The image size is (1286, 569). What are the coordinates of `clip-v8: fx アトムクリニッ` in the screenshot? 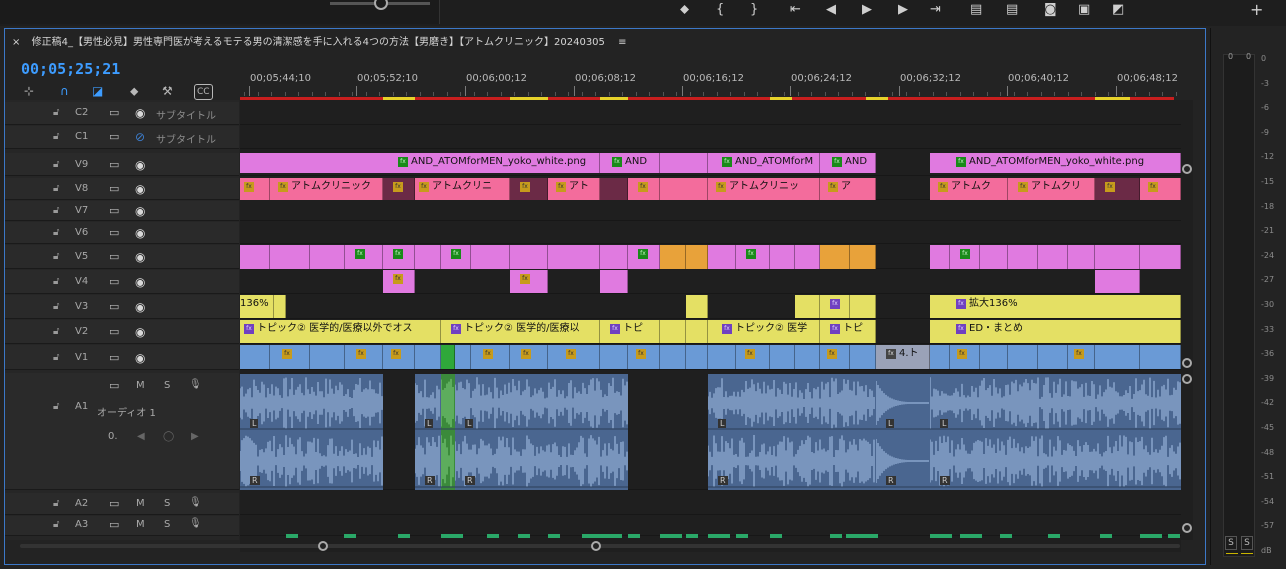 It's located at (764, 189).